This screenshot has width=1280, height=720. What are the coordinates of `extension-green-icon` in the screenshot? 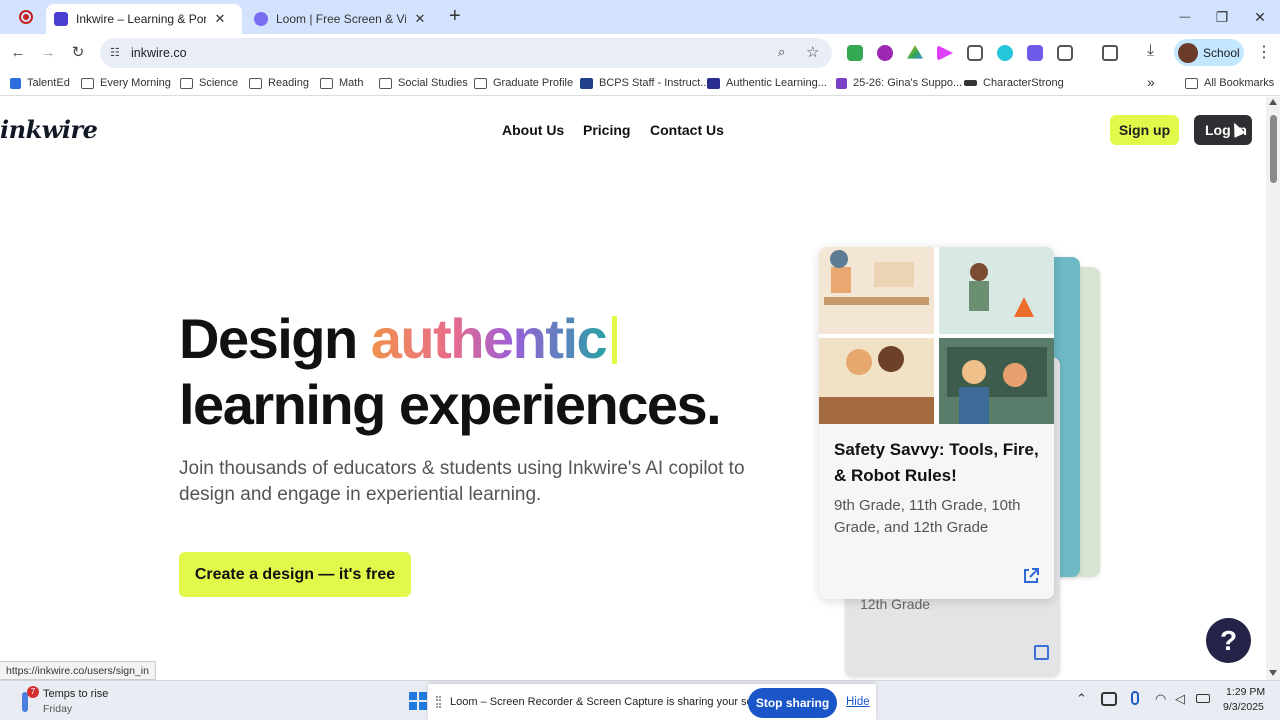 It's located at (855, 53).